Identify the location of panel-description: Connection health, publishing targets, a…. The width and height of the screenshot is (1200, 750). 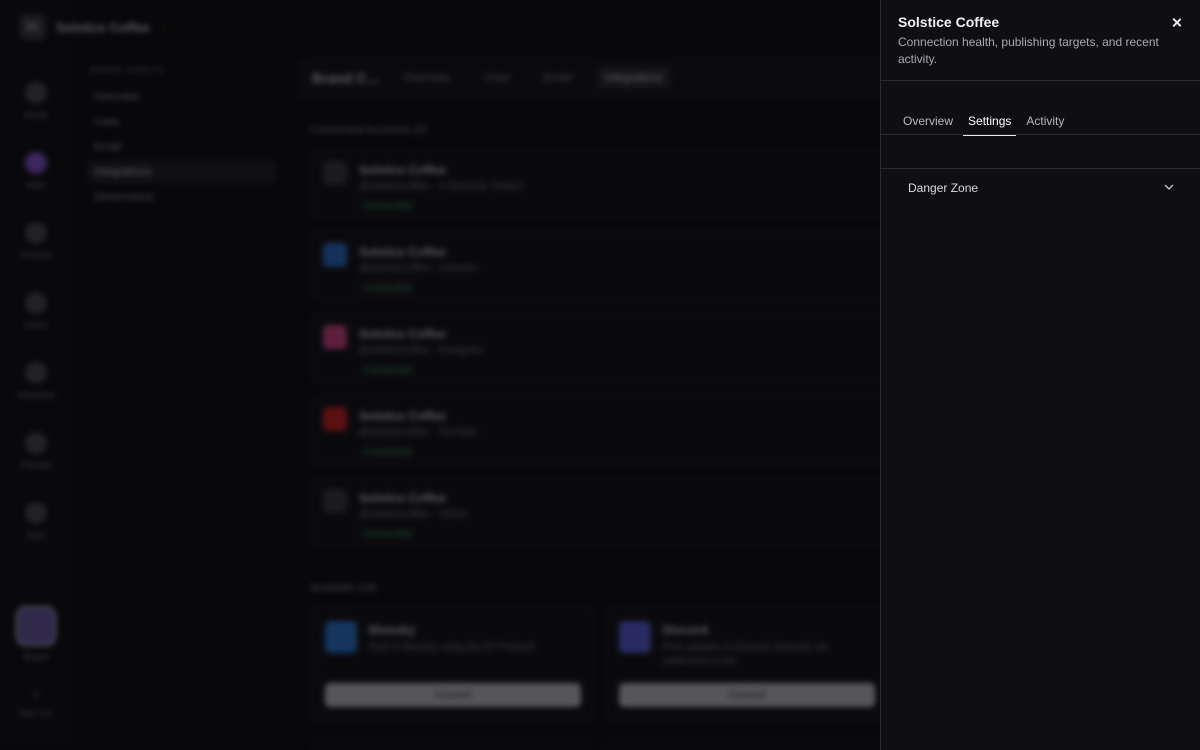
(1028, 50).